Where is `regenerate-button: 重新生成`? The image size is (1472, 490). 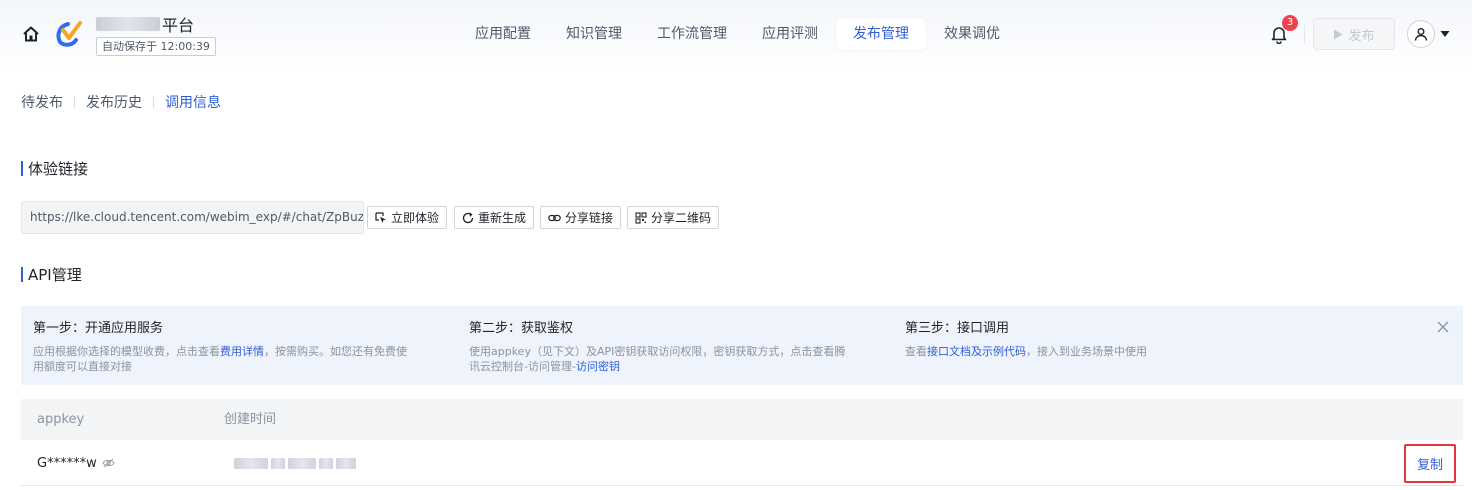 regenerate-button: 重新生成 is located at coordinates (494, 217).